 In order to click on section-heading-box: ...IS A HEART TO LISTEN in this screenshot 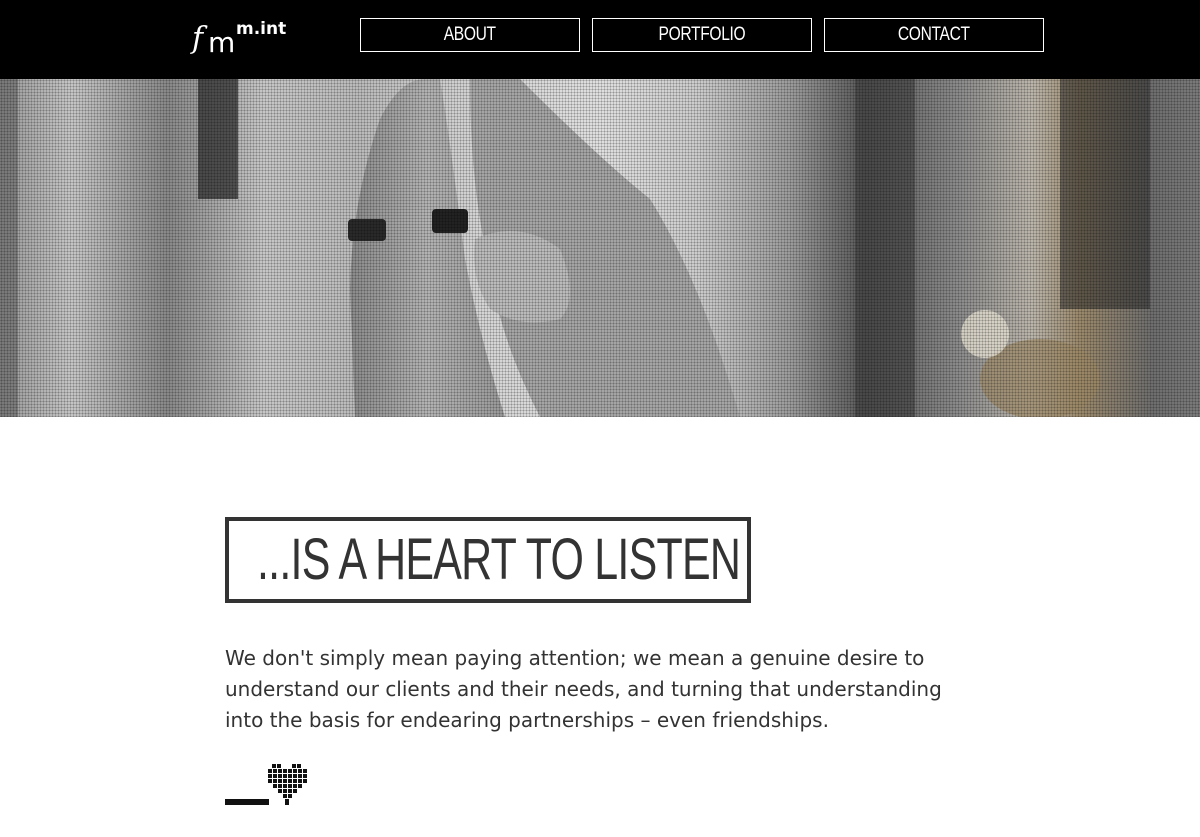, I will do `click(488, 560)`.